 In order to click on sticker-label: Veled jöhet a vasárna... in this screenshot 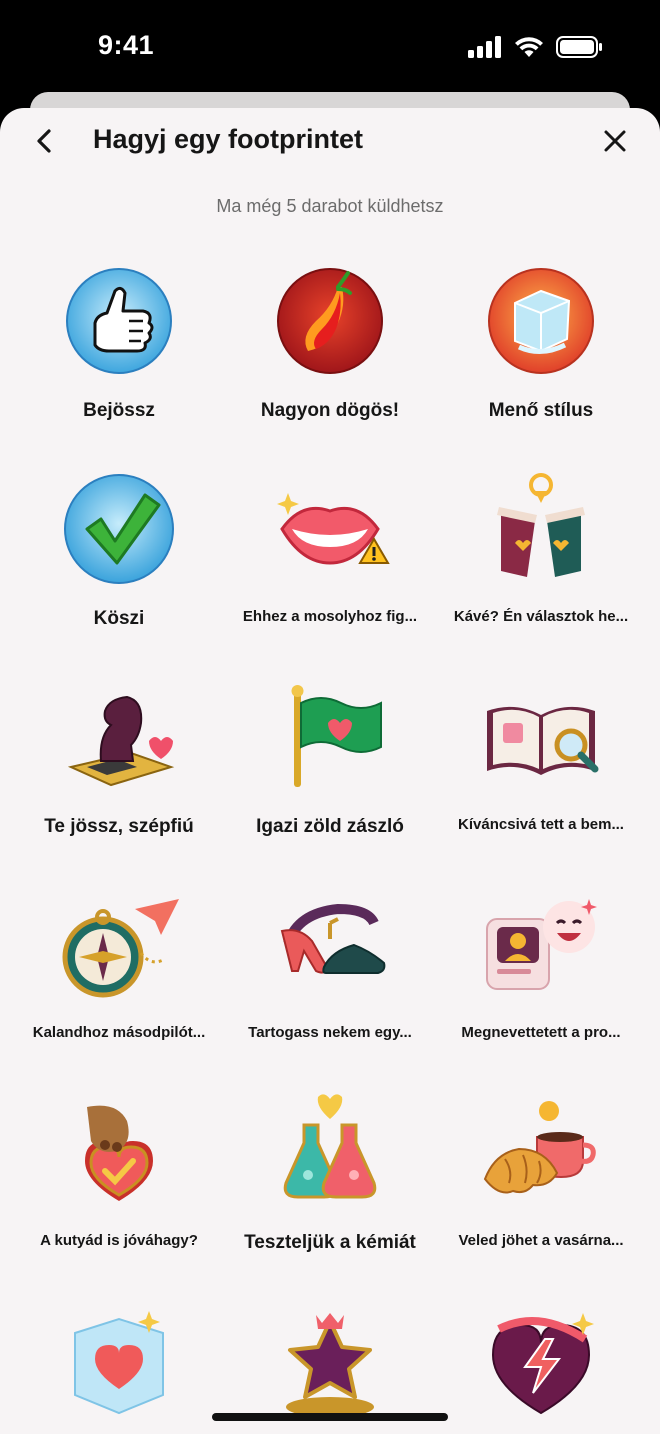, I will do `click(541, 1240)`.